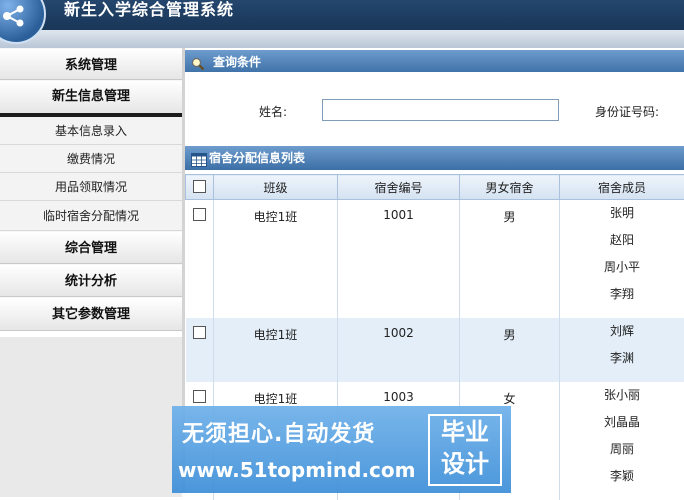 The image size is (684, 500). Describe the element at coordinates (91, 187) in the screenshot. I see `submenu-supplies-pickup: 用品领取情况` at that location.